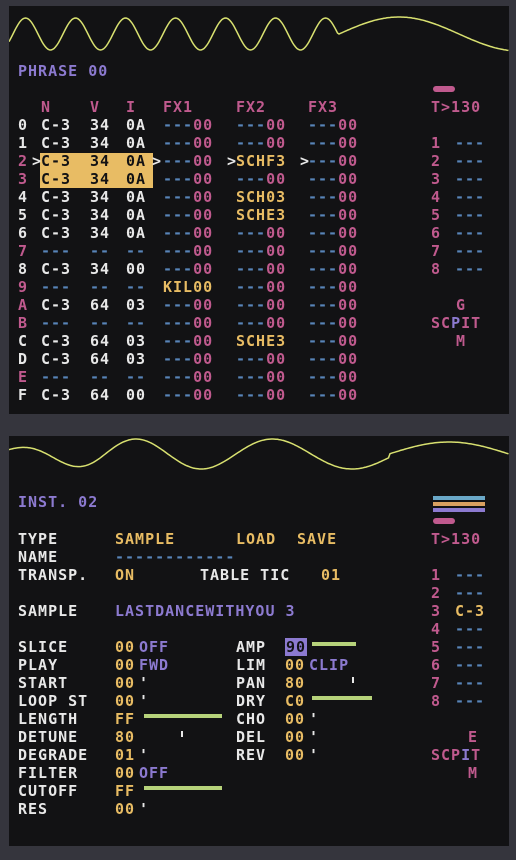 This screenshot has height=860, width=516. Describe the element at coordinates (295, 701) in the screenshot. I see `param-value: C0` at that location.